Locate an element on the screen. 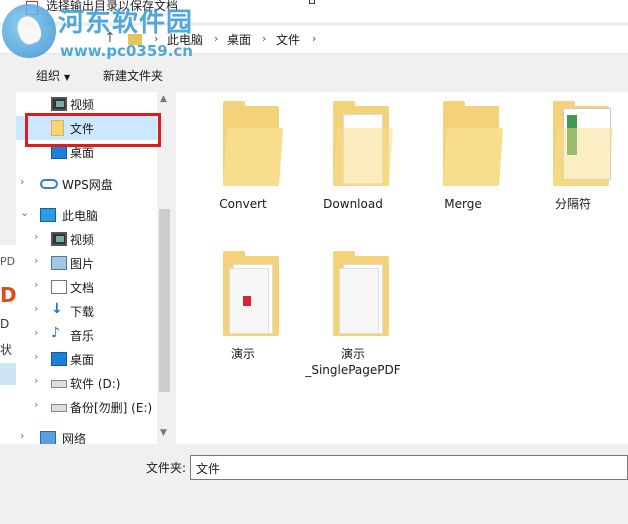 This screenshot has height=524, width=628. window-title: 选择输出目录以保存文档 is located at coordinates (112, 6).